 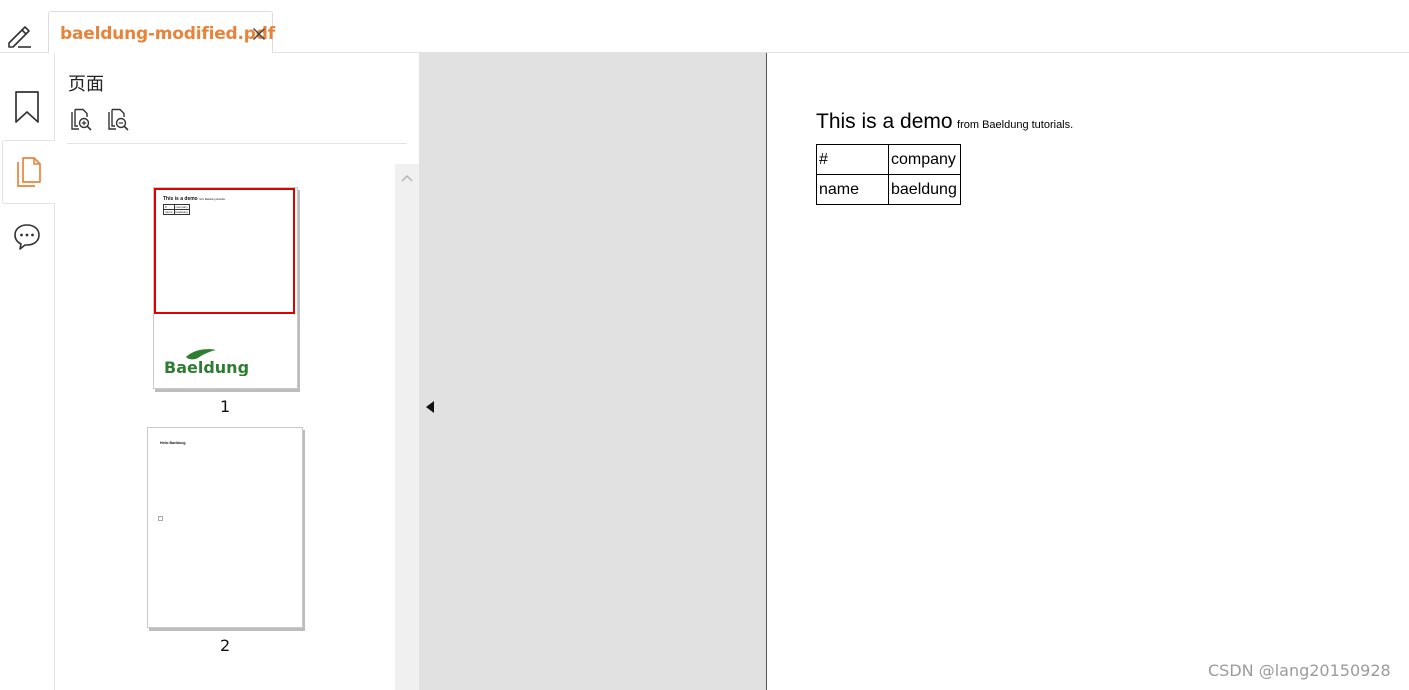 What do you see at coordinates (224, 251) in the screenshot?
I see `current-view-selection` at bounding box center [224, 251].